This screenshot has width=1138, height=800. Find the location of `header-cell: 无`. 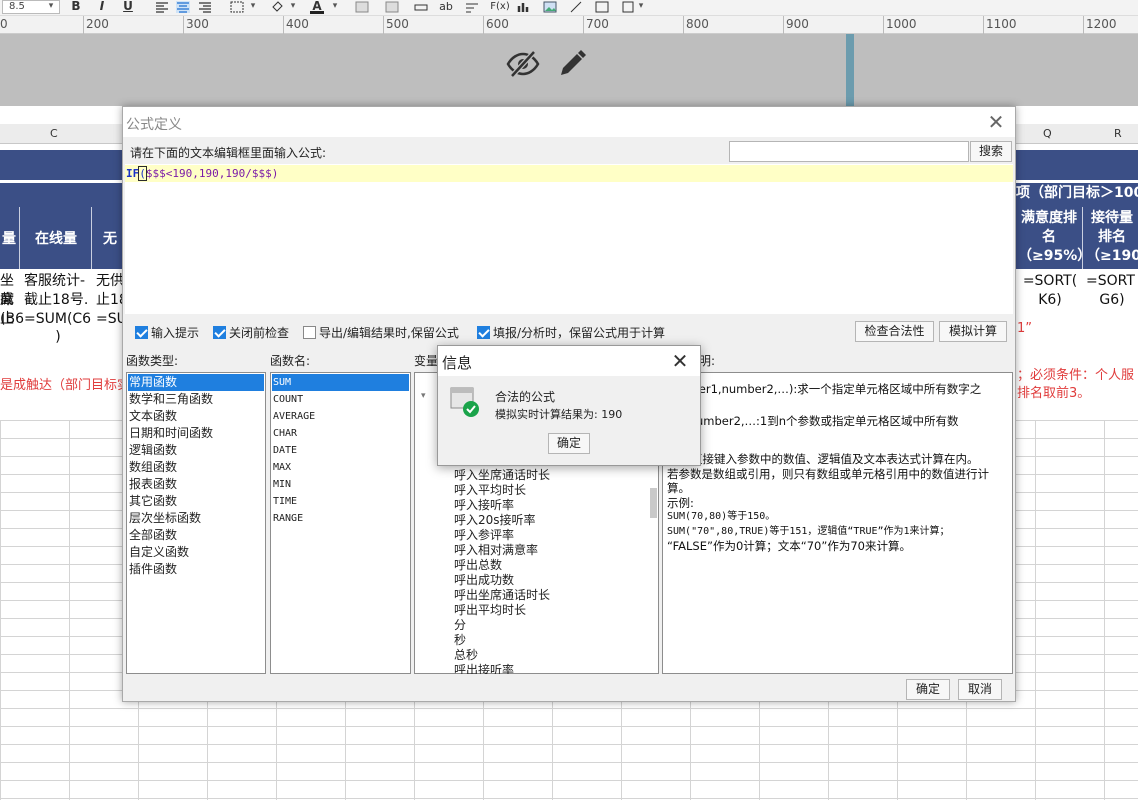

header-cell: 无 is located at coordinates (110, 239).